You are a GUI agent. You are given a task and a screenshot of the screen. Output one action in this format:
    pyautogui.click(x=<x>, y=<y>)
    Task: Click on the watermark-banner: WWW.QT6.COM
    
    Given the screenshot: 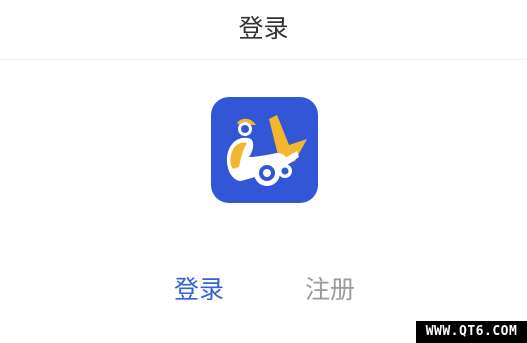 What is the action you would take?
    pyautogui.click(x=471, y=332)
    